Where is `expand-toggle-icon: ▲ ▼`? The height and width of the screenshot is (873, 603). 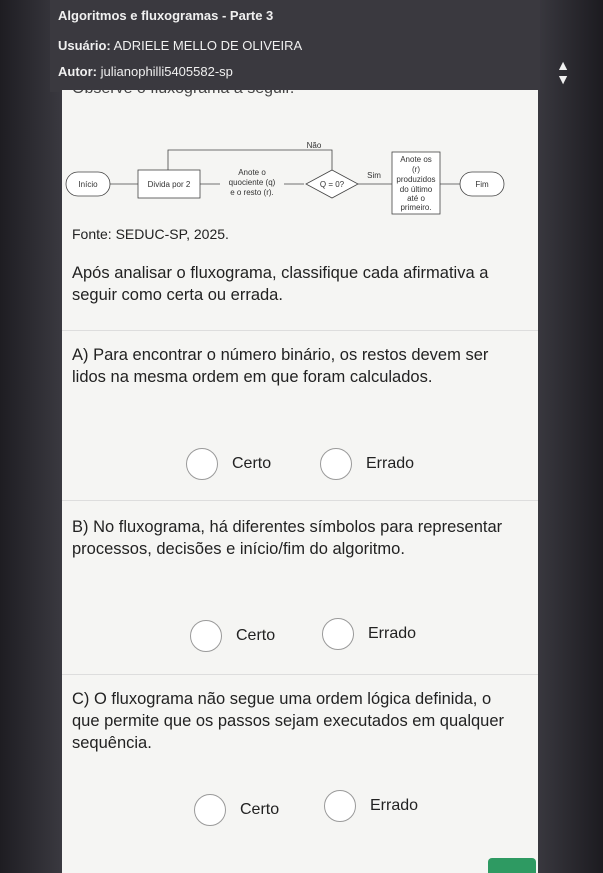 expand-toggle-icon: ▲ ▼ is located at coordinates (563, 72).